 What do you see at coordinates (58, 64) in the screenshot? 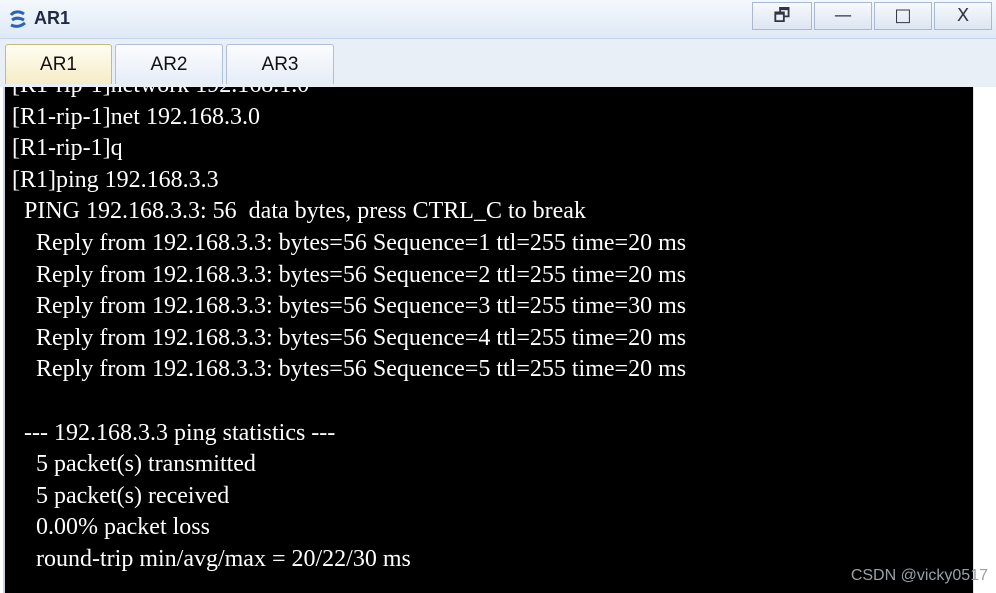
I see `tab-ar1: AR1` at bounding box center [58, 64].